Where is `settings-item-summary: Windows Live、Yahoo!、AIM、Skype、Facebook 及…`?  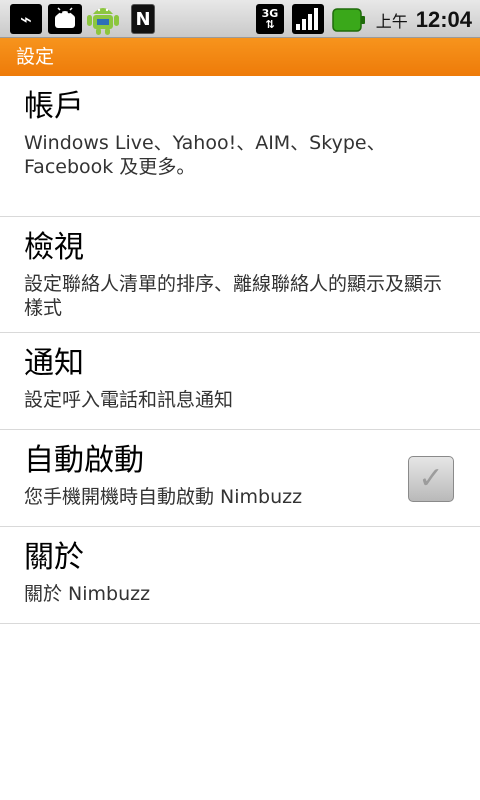
settings-item-summary: Windows Live、Yahoo!、AIM、Skype、Facebook 及… is located at coordinates (205, 155).